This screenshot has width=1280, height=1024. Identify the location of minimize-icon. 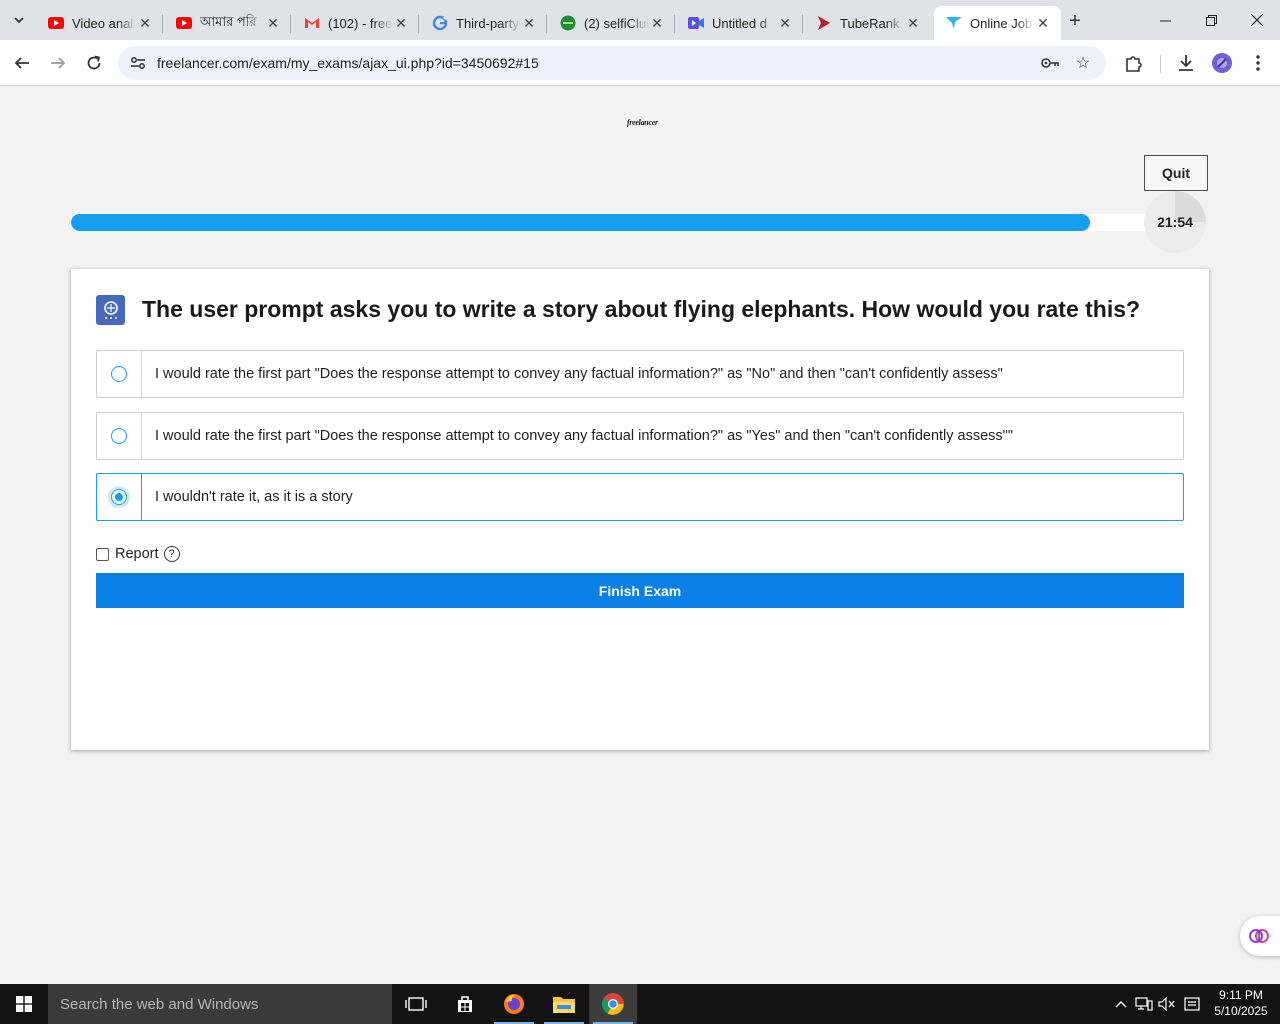
(1165, 20).